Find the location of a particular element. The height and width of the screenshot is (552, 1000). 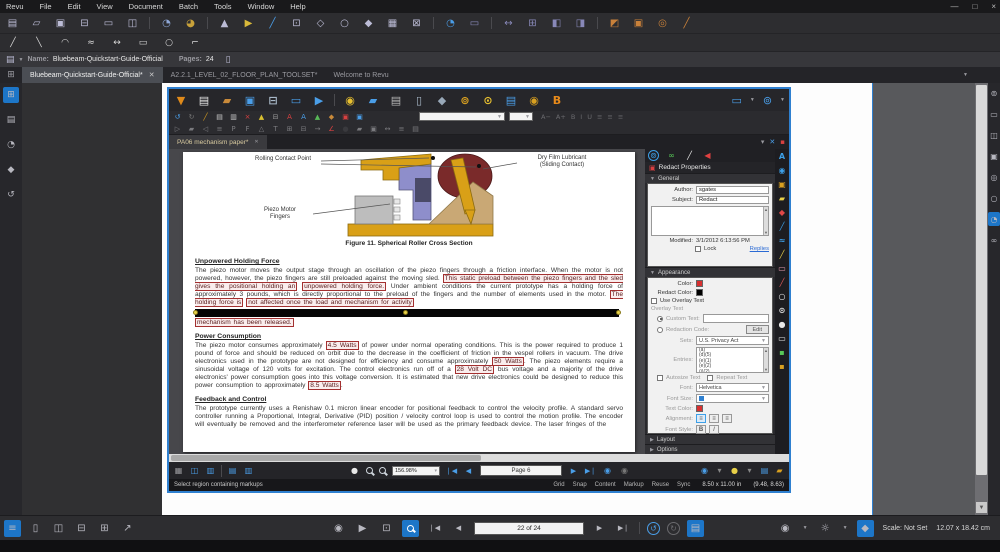

split-view-icon: ⊟ is located at coordinates (81, 528).